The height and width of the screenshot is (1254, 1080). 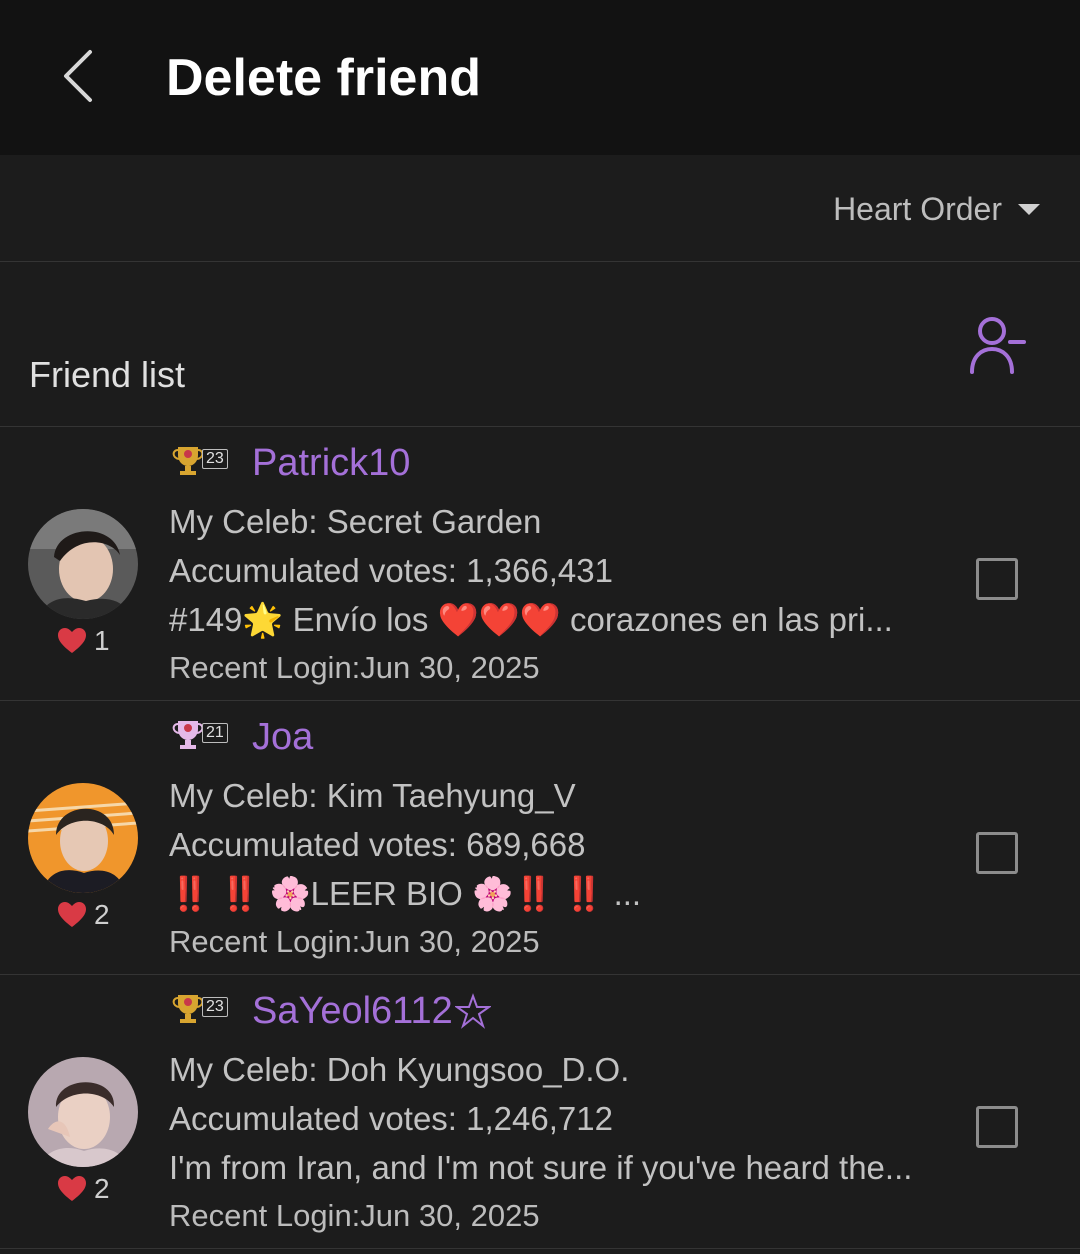 What do you see at coordinates (371, 1011) in the screenshot?
I see `friend-username: SaYeol6112` at bounding box center [371, 1011].